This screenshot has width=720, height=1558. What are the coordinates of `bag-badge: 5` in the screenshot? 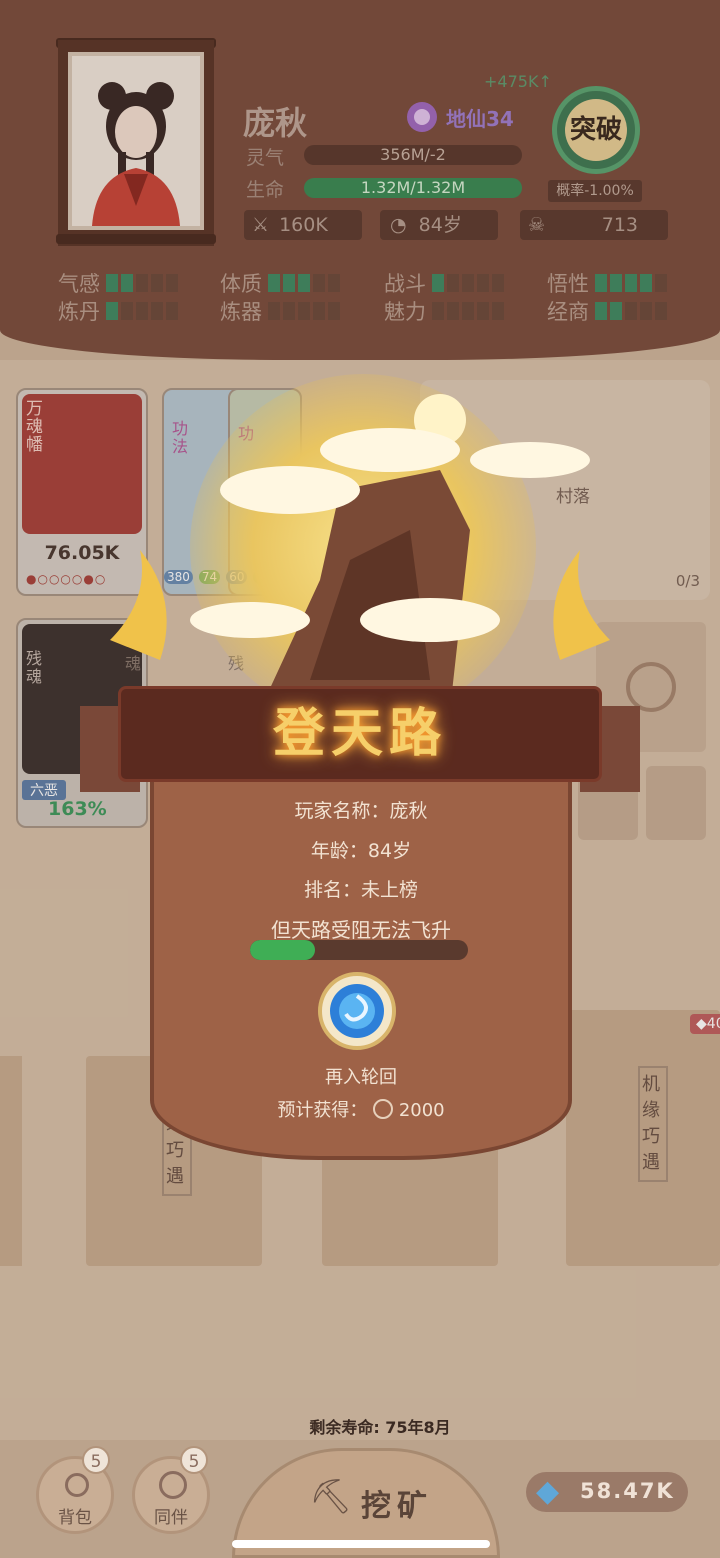 It's located at (96, 1460).